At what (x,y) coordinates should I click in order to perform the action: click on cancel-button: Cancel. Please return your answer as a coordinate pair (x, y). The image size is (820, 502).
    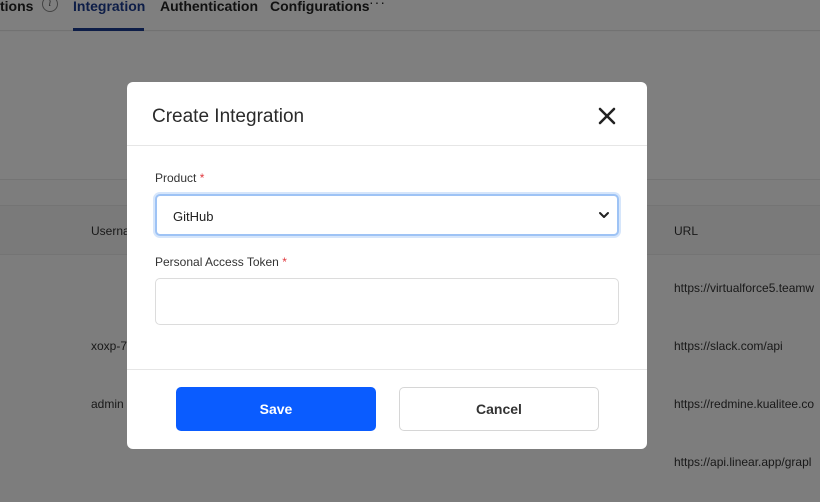
    Looking at the image, I should click on (499, 409).